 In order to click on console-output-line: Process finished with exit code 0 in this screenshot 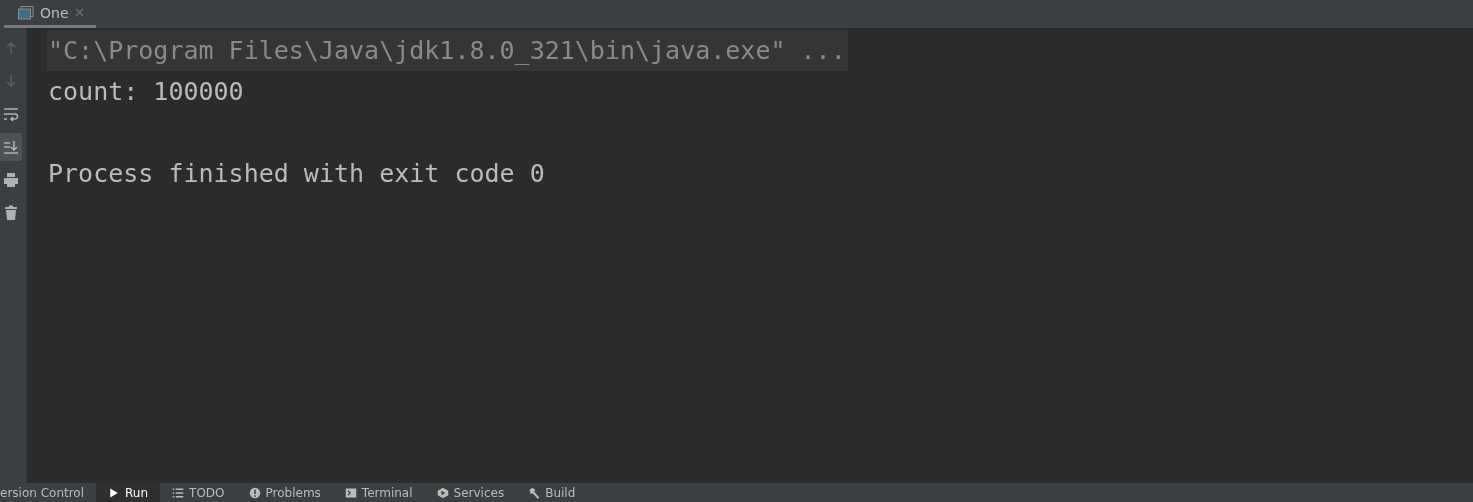, I will do `click(296, 174)`.